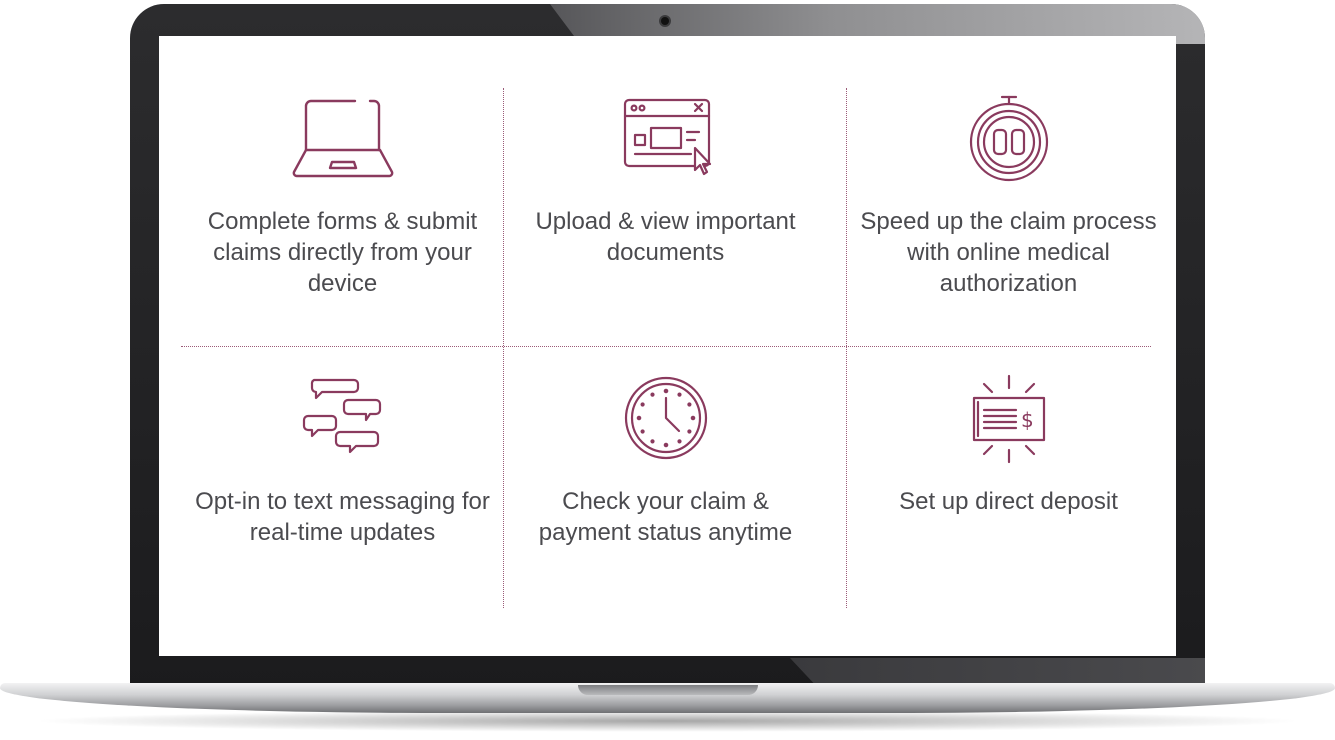 The image size is (1335, 740). I want to click on laptop-notch, so click(668, 690).